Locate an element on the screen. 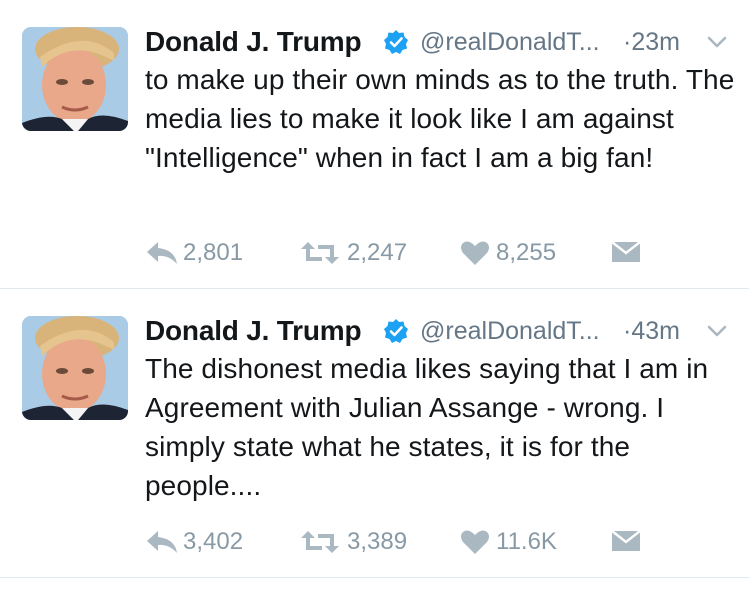 Image resolution: width=749 pixels, height=589 pixels. like-count: 8,255 is located at coordinates (526, 252).